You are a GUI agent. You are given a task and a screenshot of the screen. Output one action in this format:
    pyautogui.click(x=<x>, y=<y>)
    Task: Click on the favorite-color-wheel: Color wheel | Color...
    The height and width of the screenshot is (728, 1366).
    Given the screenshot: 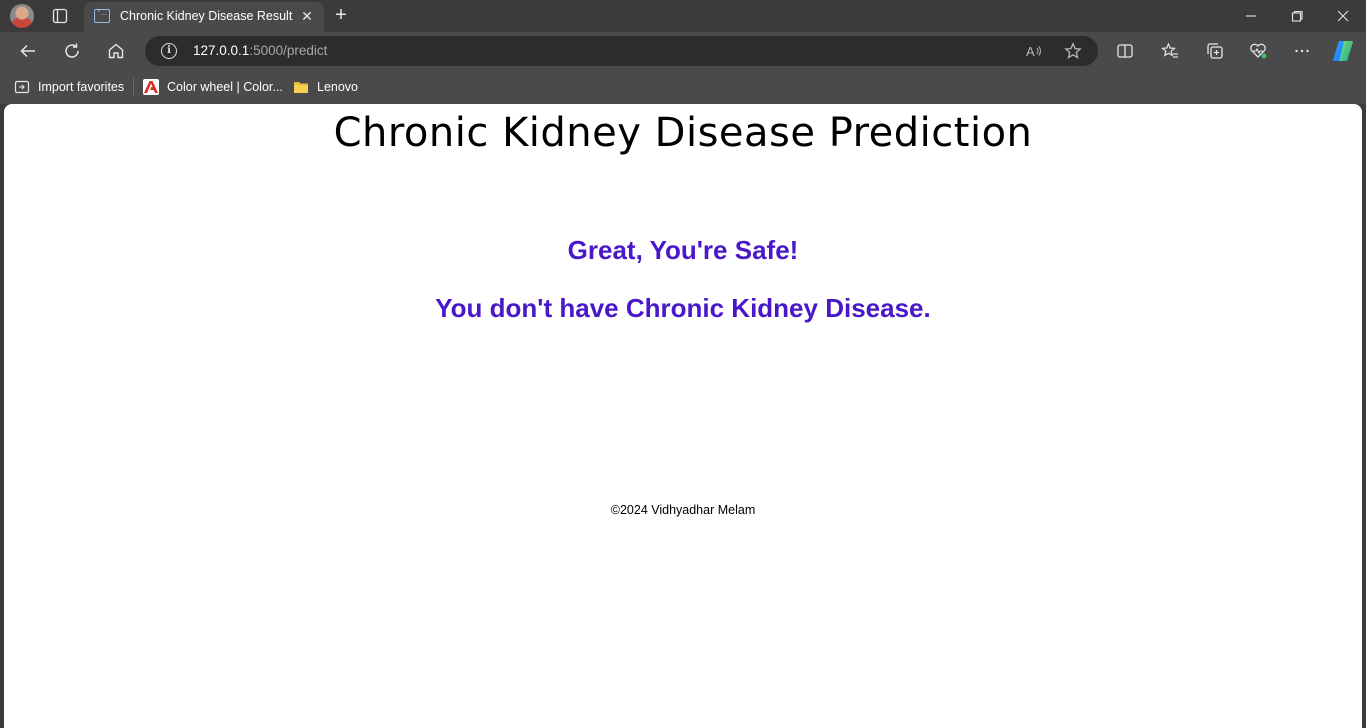 What is the action you would take?
    pyautogui.click(x=213, y=87)
    